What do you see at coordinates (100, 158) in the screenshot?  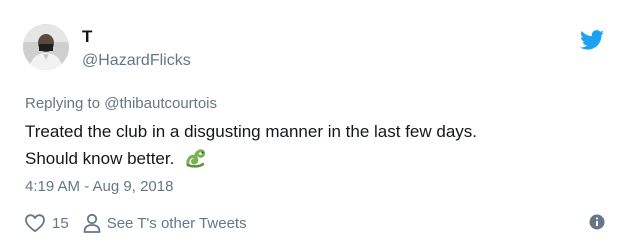 I see `tweet-text-line-2: Should know better.` at bounding box center [100, 158].